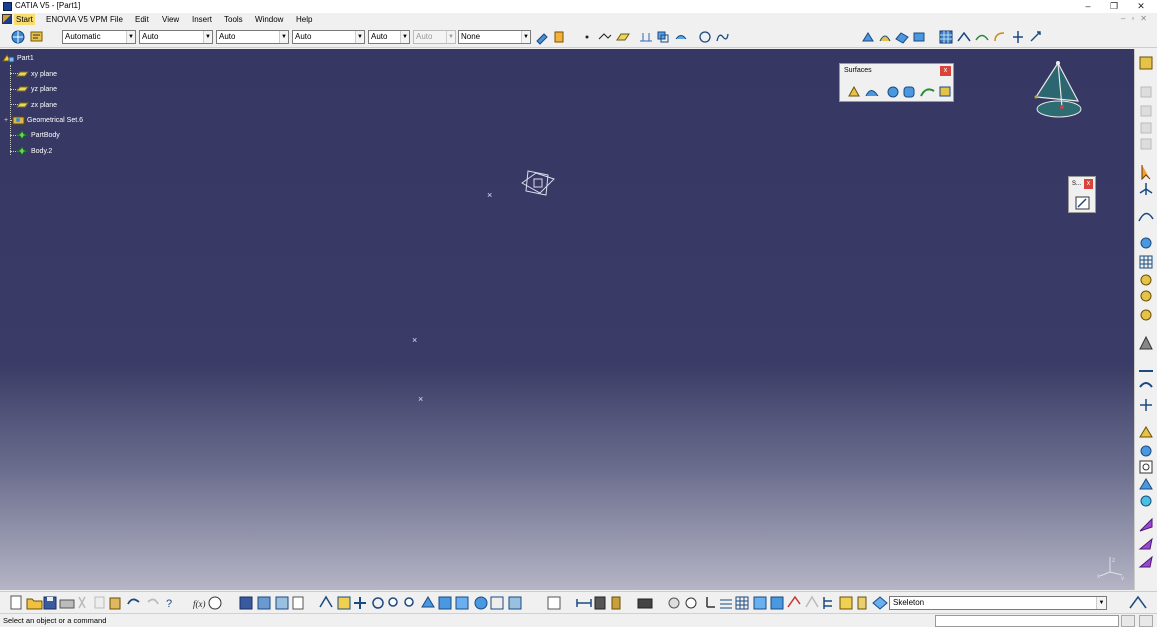 This screenshot has width=1157, height=627. What do you see at coordinates (946, 37) in the screenshot?
I see `grid-view-icon` at bounding box center [946, 37].